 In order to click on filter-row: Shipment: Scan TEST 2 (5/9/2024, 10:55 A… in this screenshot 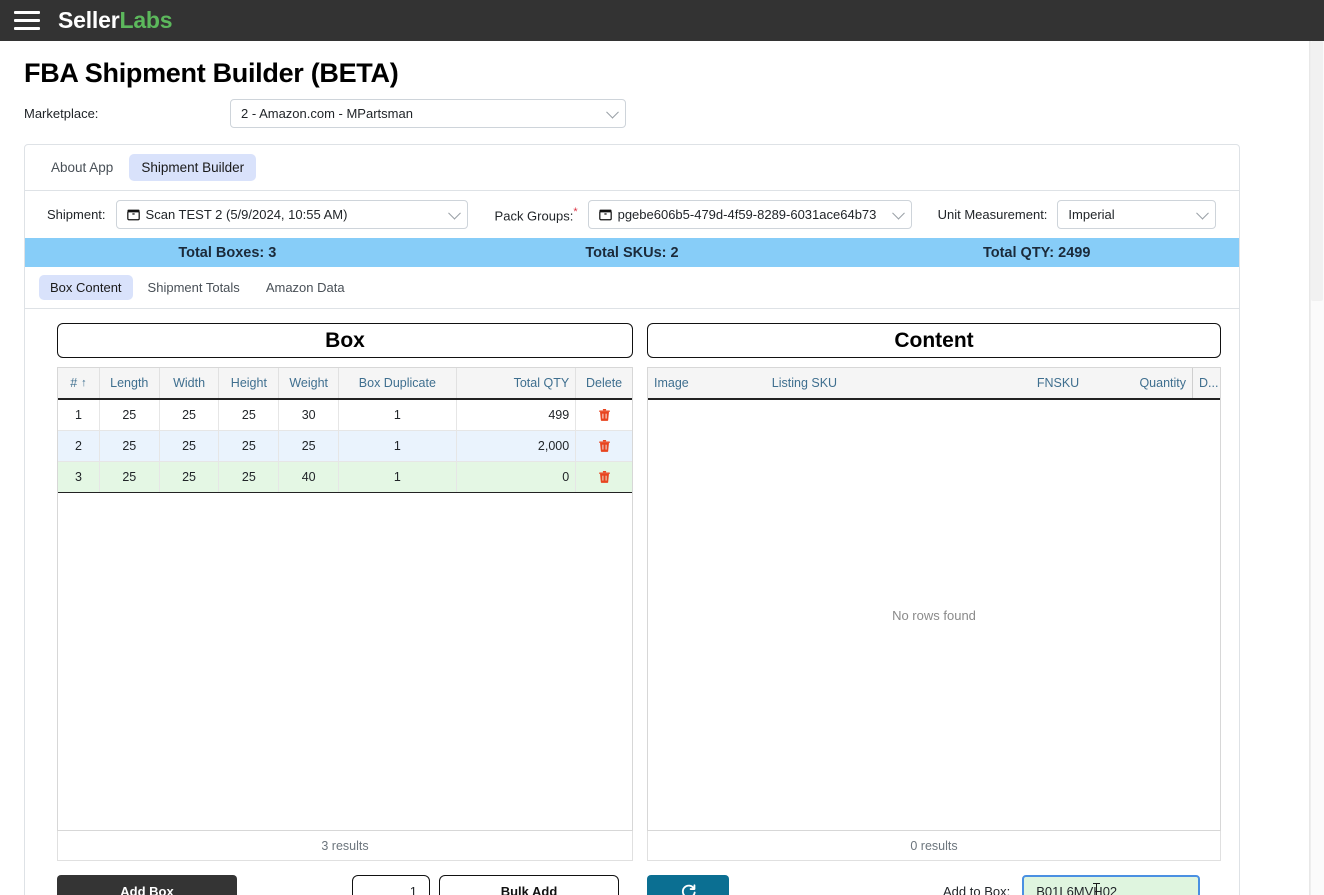, I will do `click(632, 214)`.